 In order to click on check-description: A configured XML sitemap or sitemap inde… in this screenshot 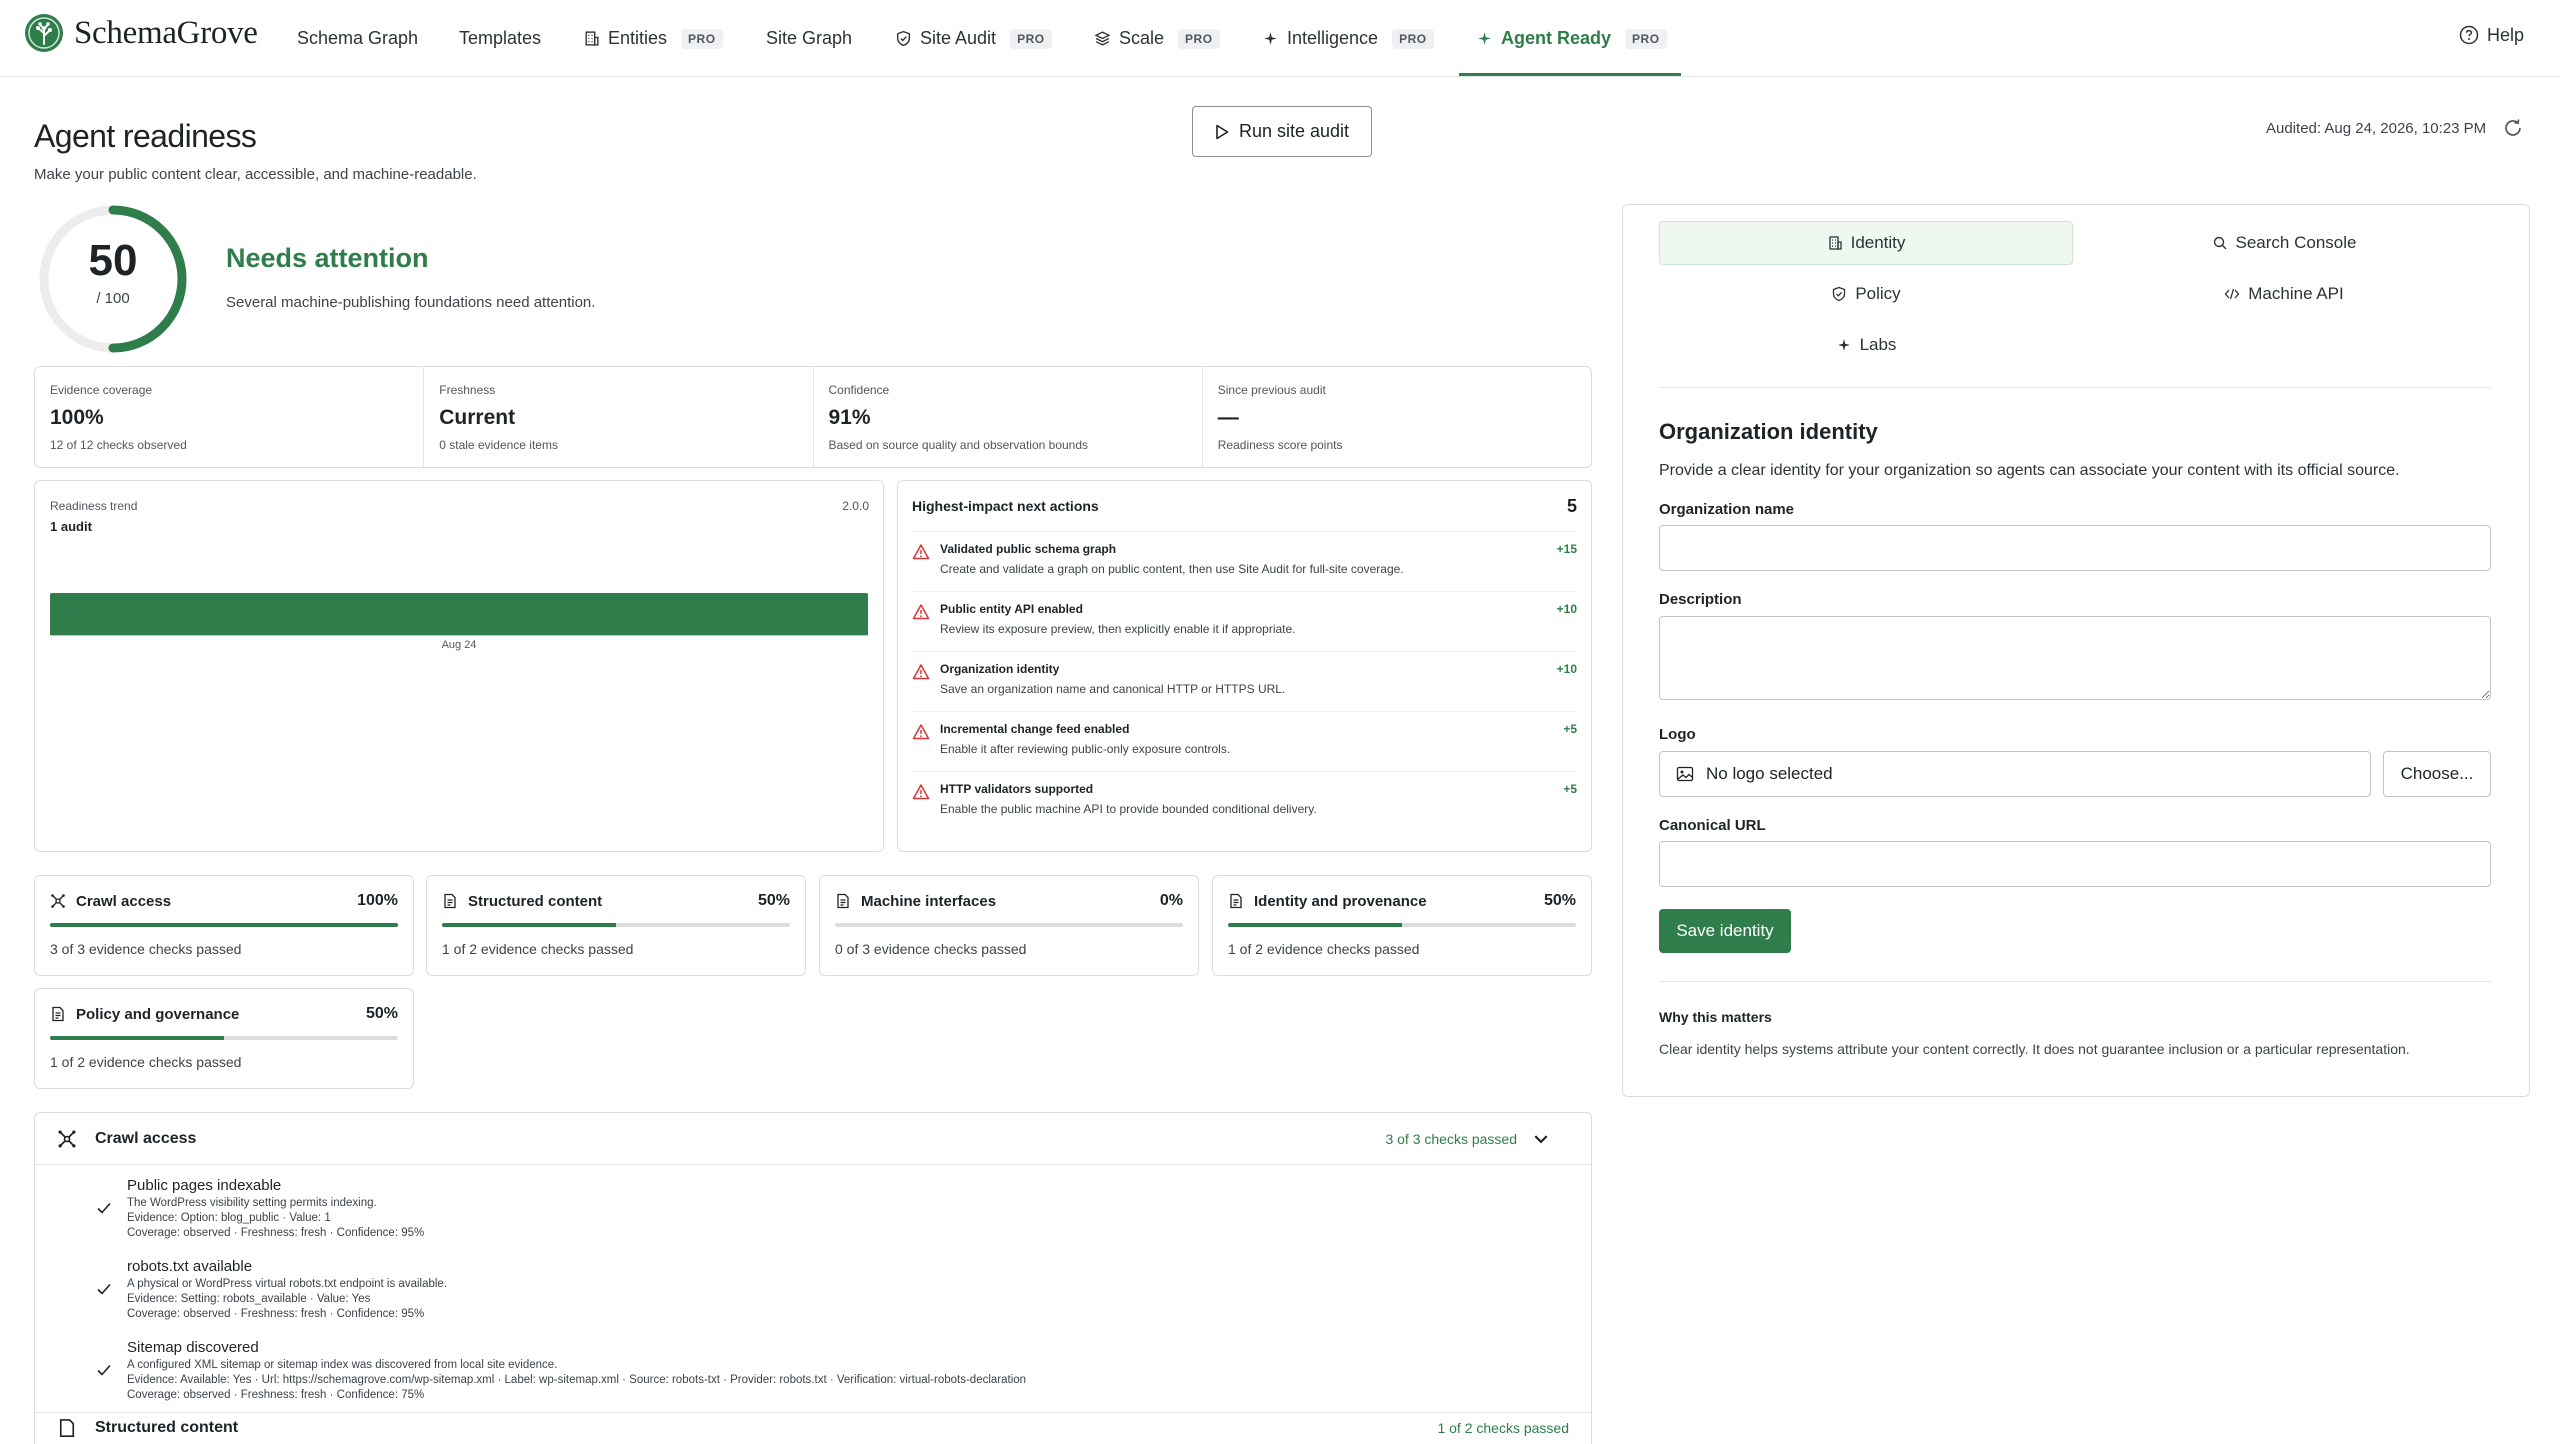, I will do `click(342, 1365)`.